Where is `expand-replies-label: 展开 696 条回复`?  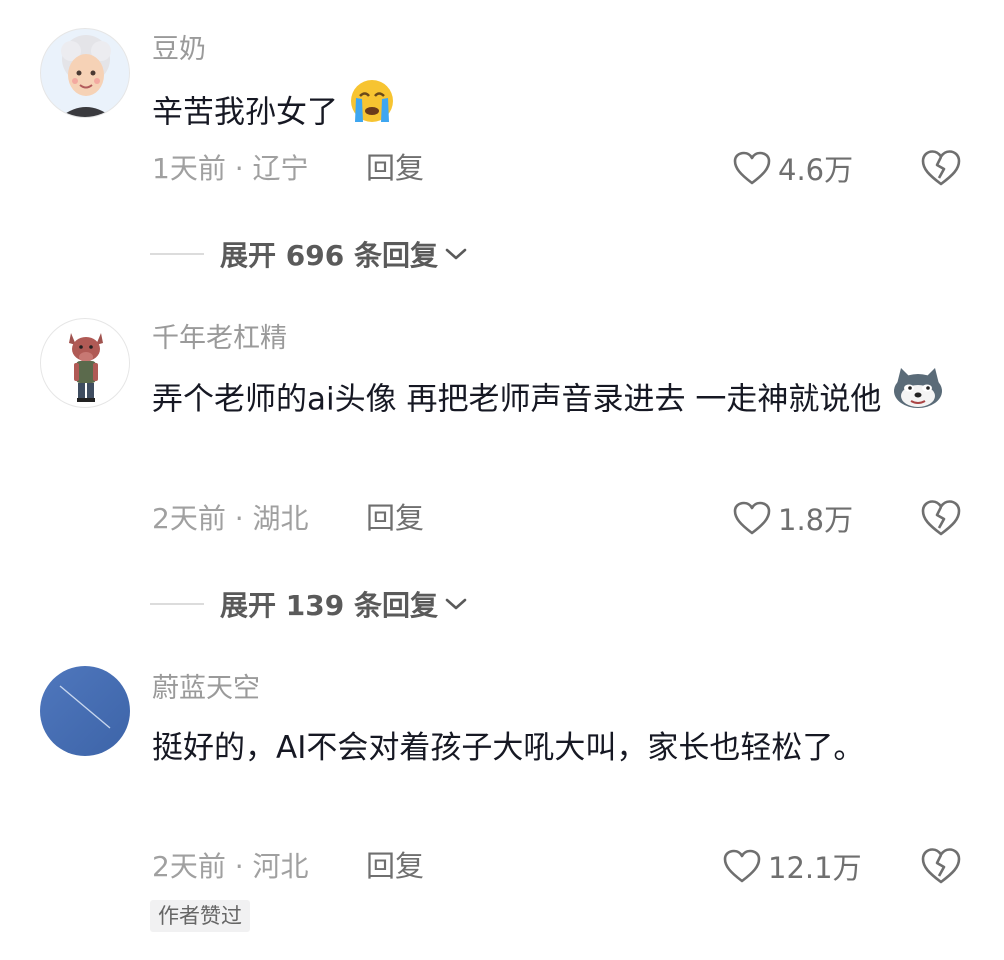
expand-replies-label: 展开 696 条回复 is located at coordinates (329, 255).